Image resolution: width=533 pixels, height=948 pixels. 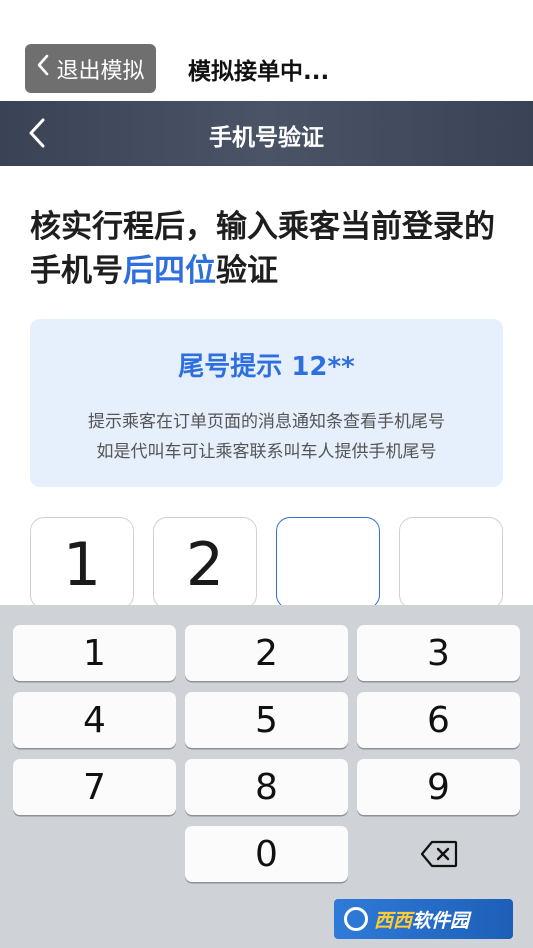 I want to click on hint-title: 尾号提示 12**, so click(x=266, y=367).